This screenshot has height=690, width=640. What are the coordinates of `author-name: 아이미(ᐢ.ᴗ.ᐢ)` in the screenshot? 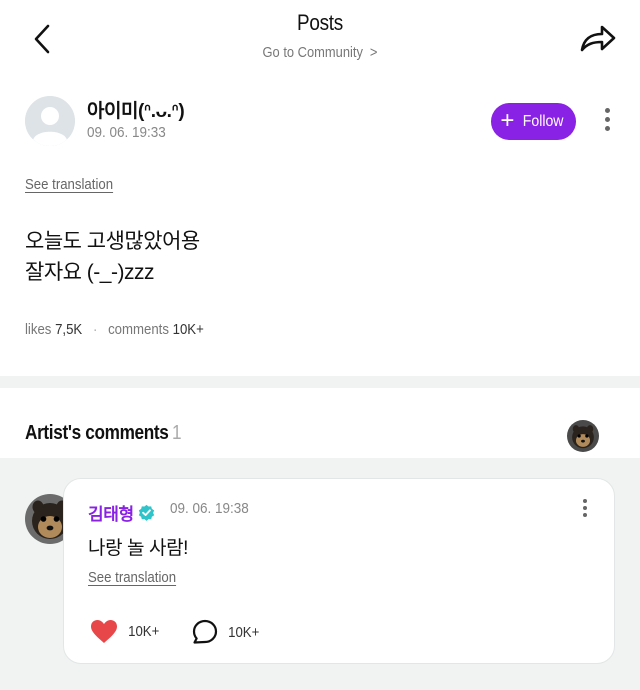 It's located at (136, 109).